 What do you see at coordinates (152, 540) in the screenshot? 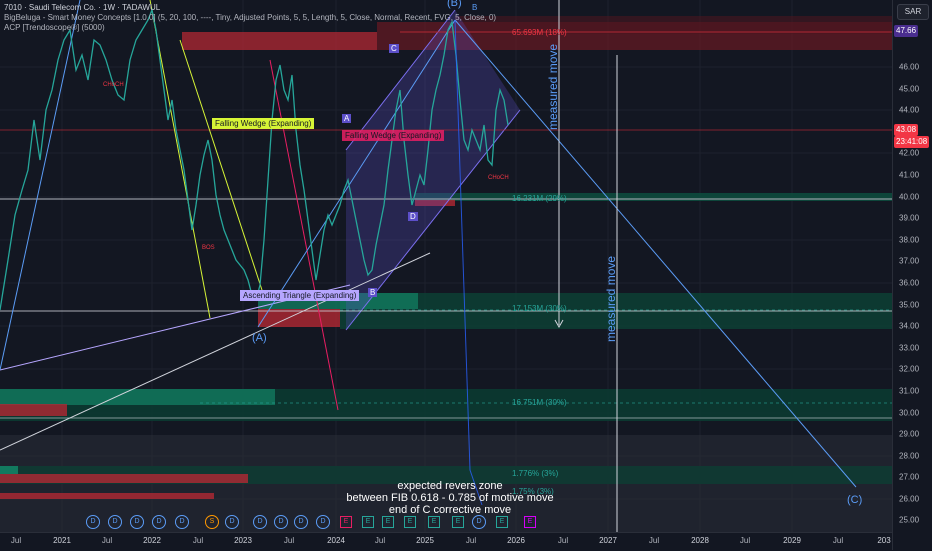
I see `time-tick: 2022` at bounding box center [152, 540].